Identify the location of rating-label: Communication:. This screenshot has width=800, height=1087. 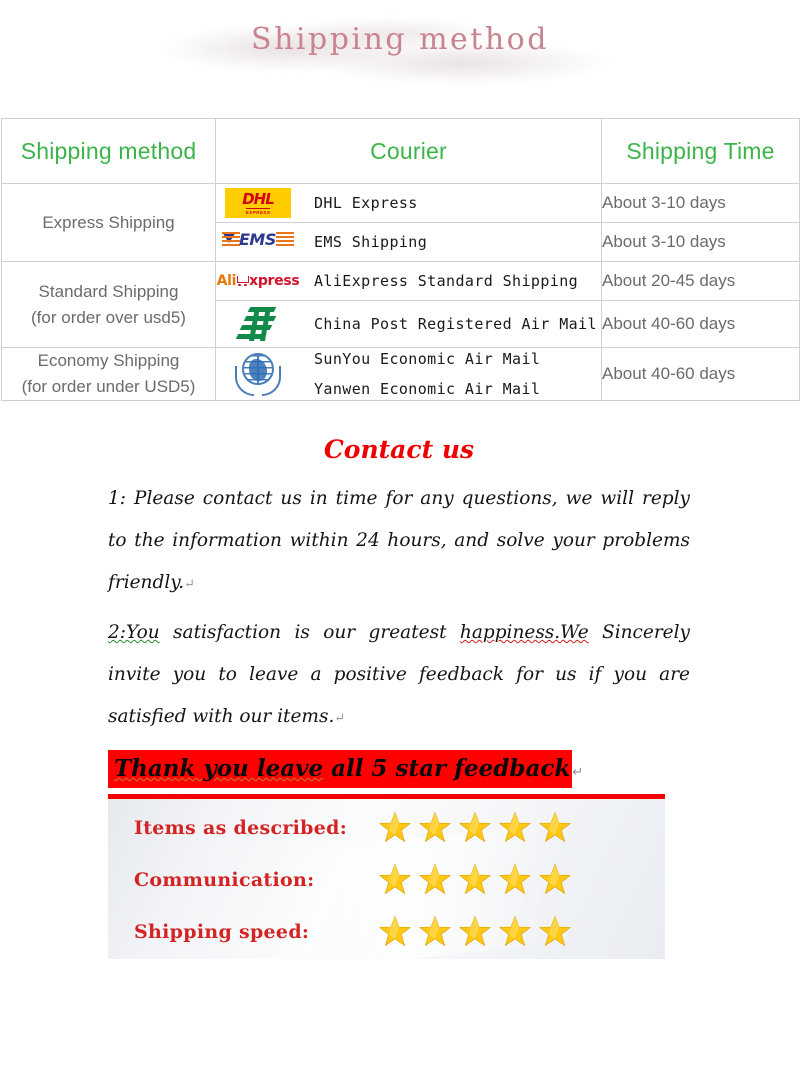
(224, 880).